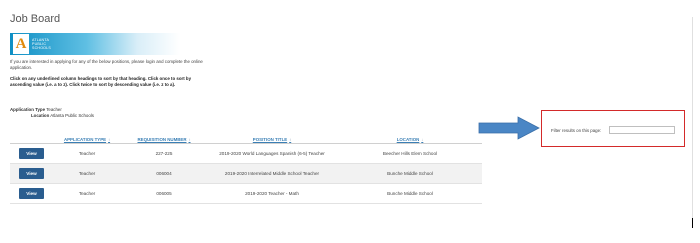 This screenshot has width=700, height=243. What do you see at coordinates (272, 193) in the screenshot?
I see `cell-position-title: 2019-2020 Teacher - Math` at bounding box center [272, 193].